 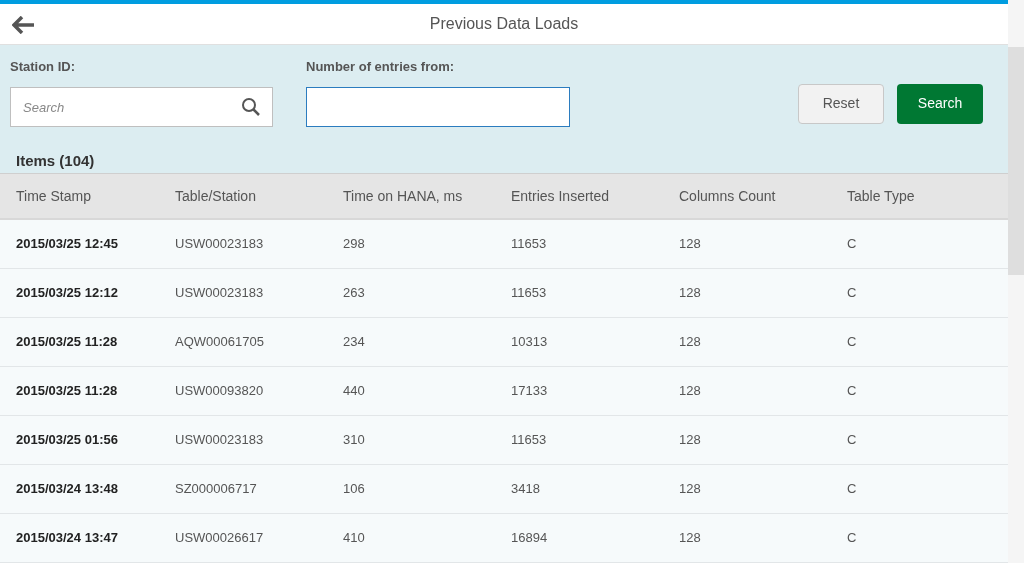 I want to click on column-header: Table/Station, so click(x=259, y=196).